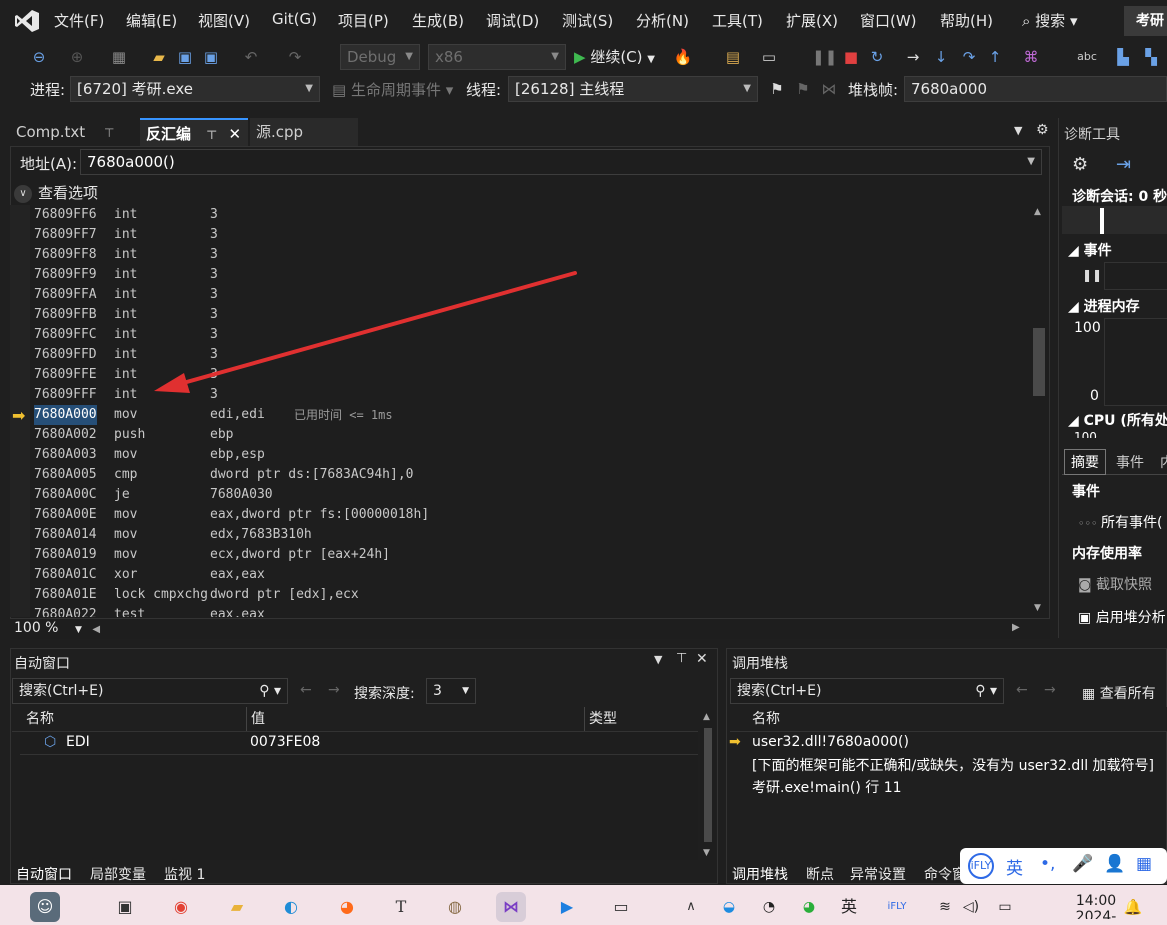 The height and width of the screenshot is (925, 1167). What do you see at coordinates (1090, 250) in the screenshot?
I see `events-header: ◢ 事件` at bounding box center [1090, 250].